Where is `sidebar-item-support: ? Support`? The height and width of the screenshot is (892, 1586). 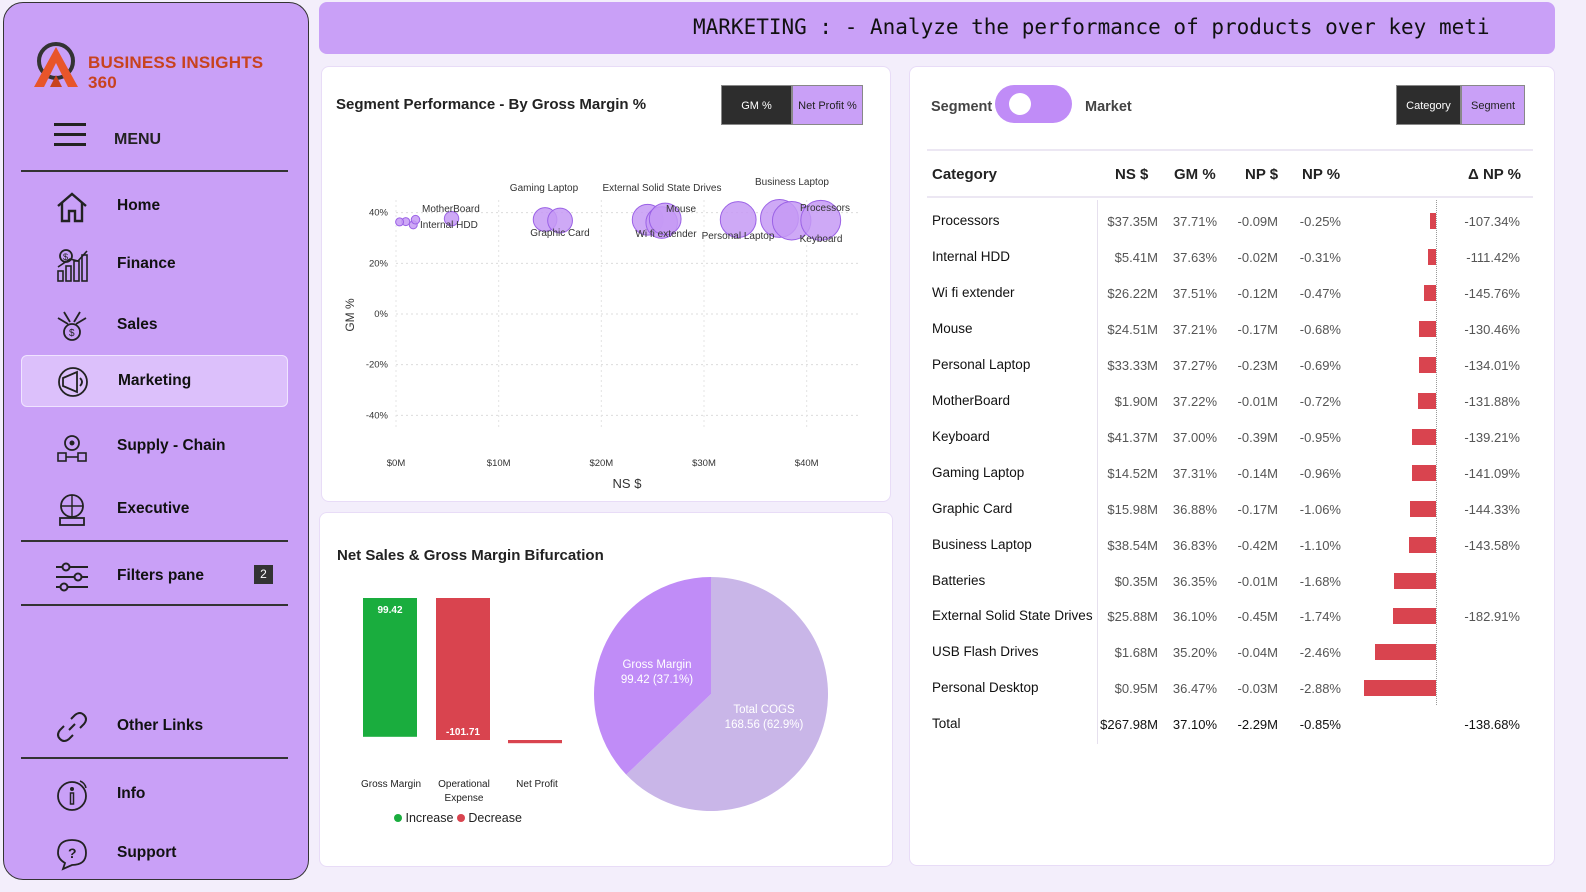
sidebar-item-support: ? Support is located at coordinates (154, 854).